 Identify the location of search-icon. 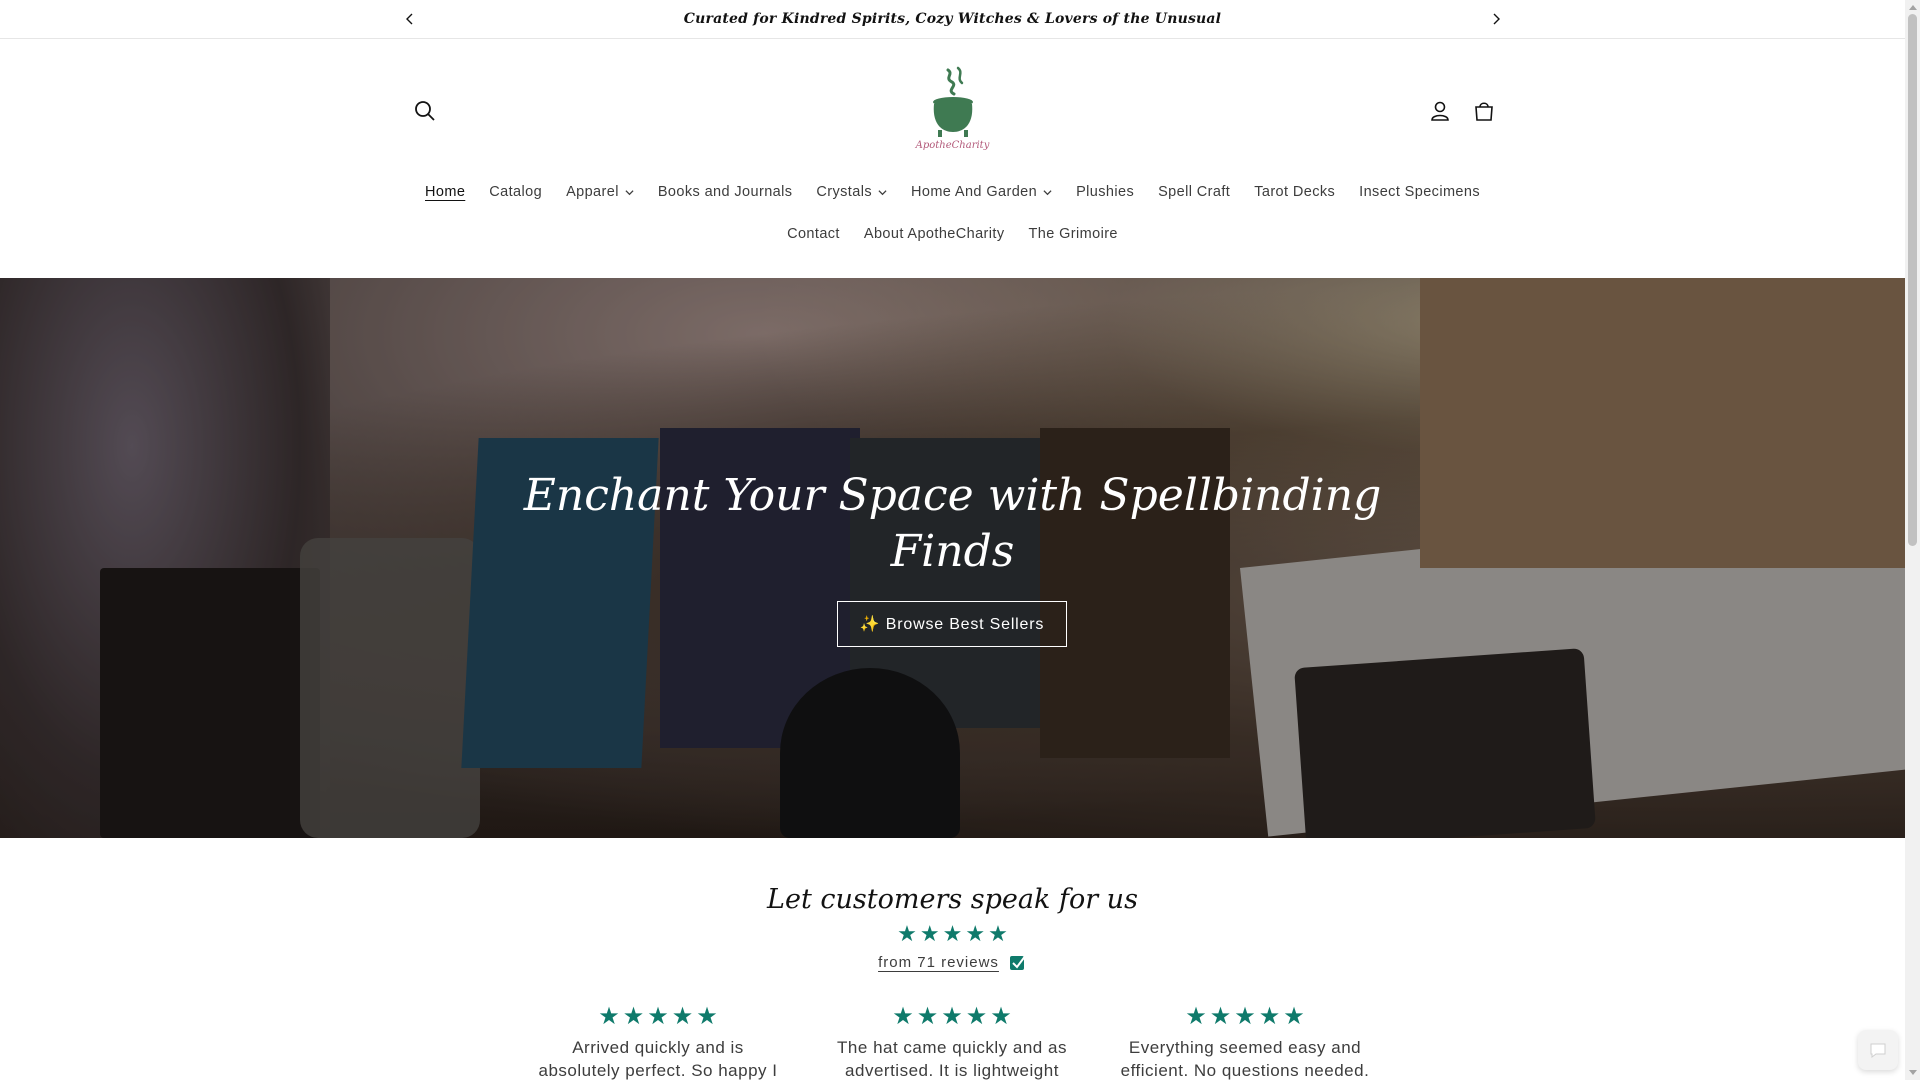
(425, 111).